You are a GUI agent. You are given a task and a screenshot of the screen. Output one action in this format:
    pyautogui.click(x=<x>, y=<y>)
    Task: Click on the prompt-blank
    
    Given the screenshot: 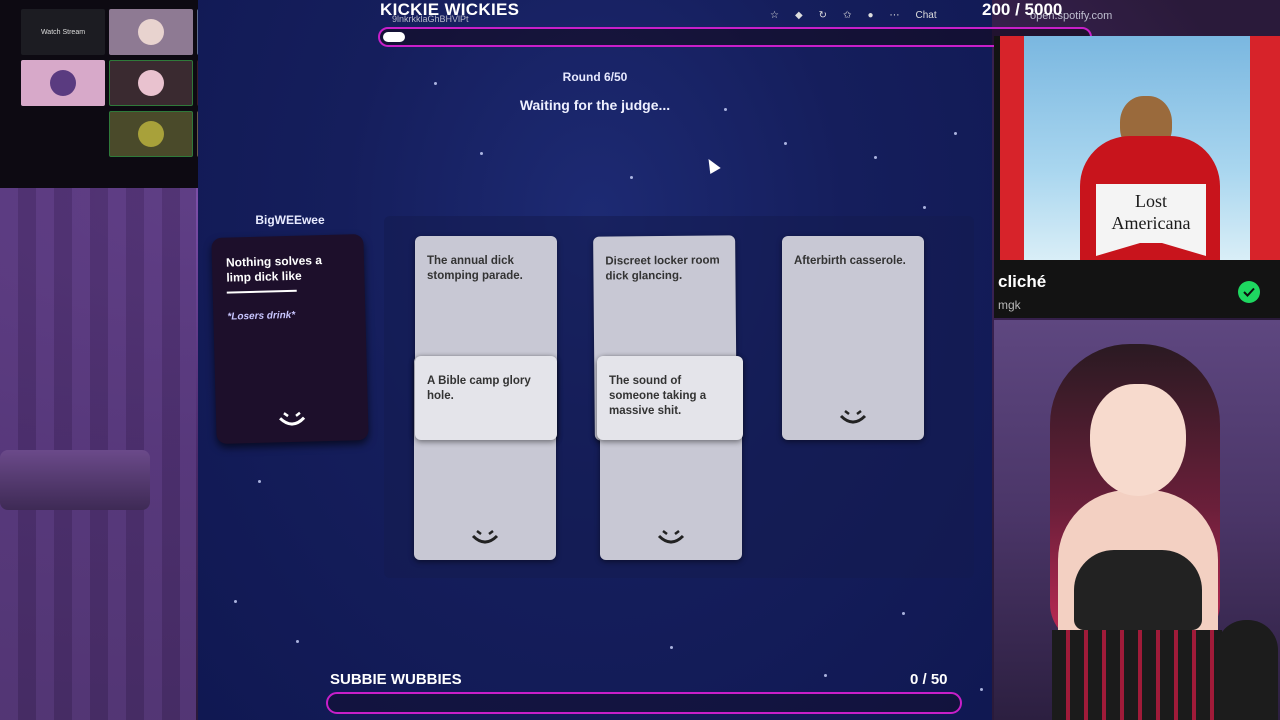 What is the action you would take?
    pyautogui.click(x=261, y=291)
    